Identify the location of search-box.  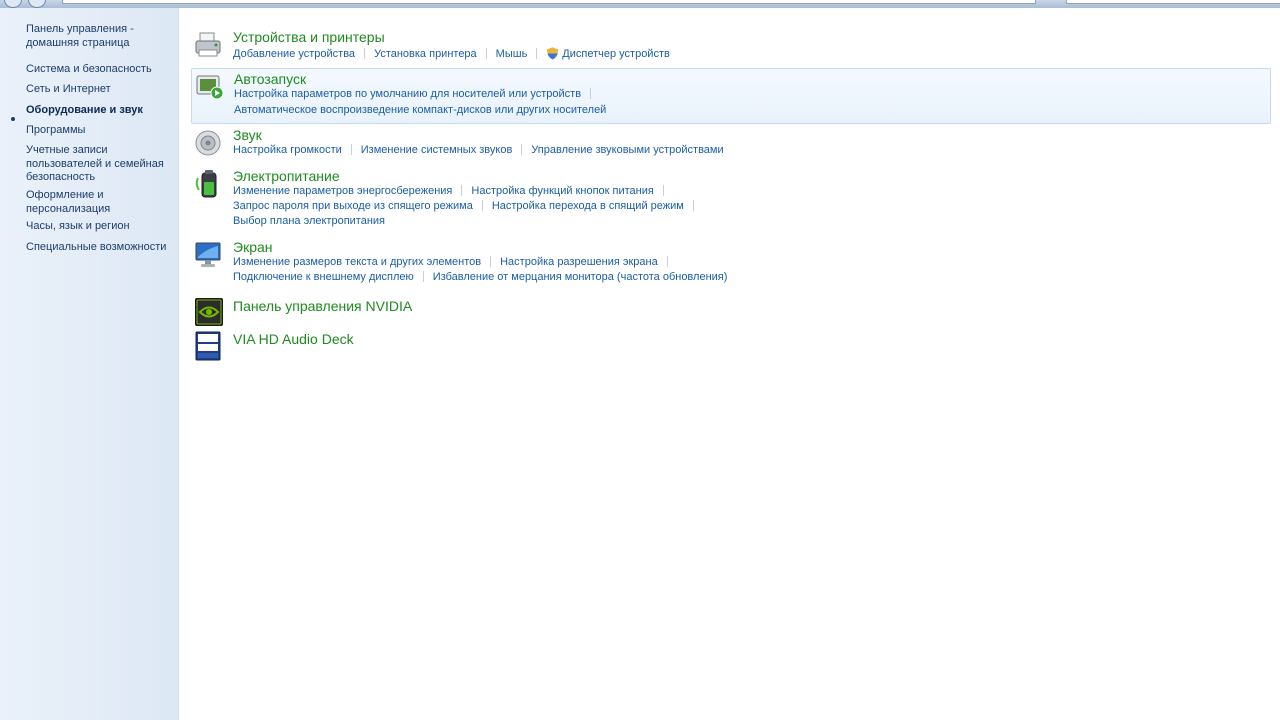
(1173, 2).